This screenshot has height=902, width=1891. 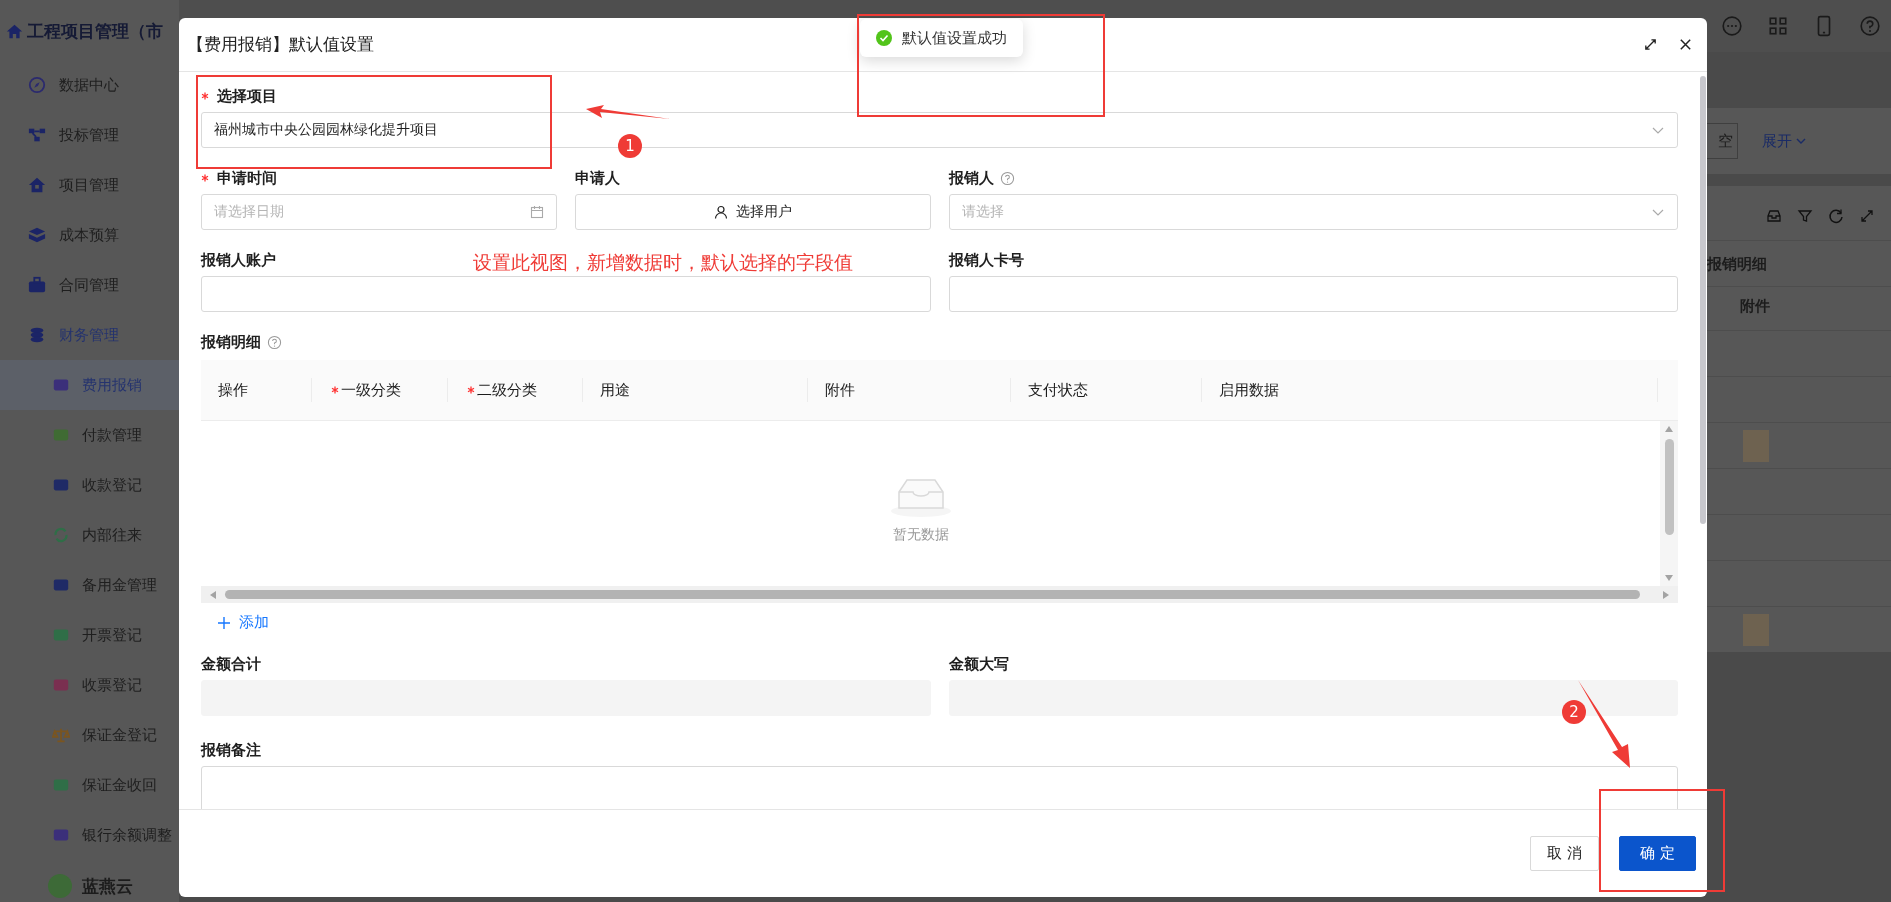 I want to click on close-icon, so click(x=1685, y=44).